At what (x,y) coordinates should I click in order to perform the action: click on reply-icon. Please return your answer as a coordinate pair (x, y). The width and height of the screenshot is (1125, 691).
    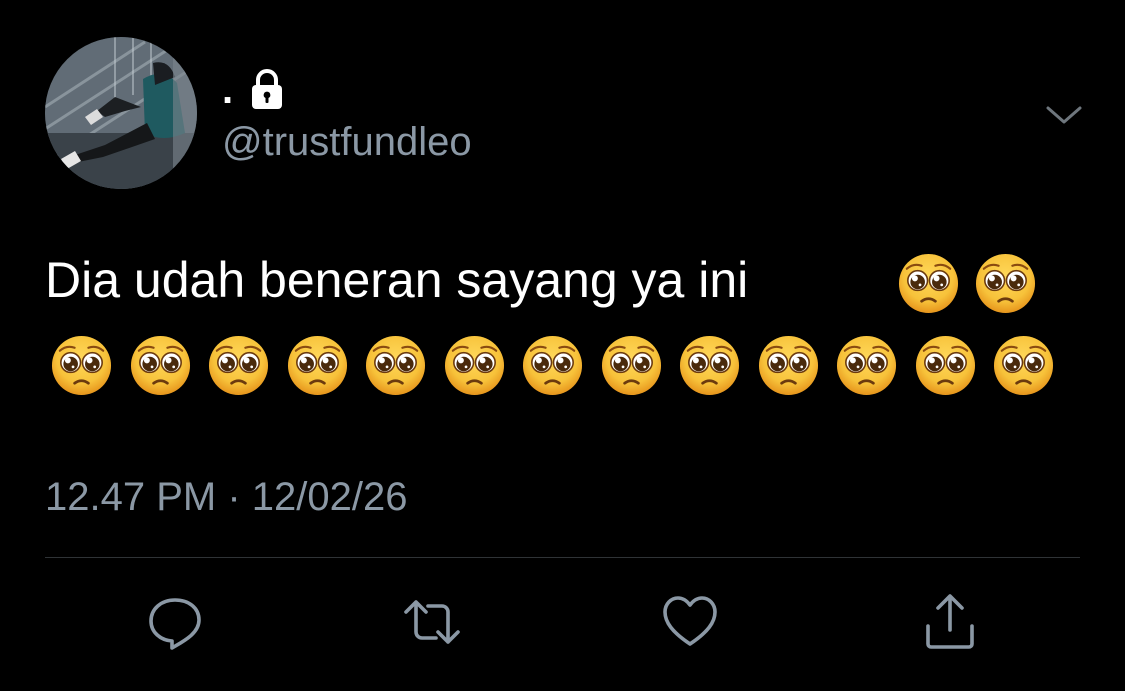
    Looking at the image, I should click on (175, 624).